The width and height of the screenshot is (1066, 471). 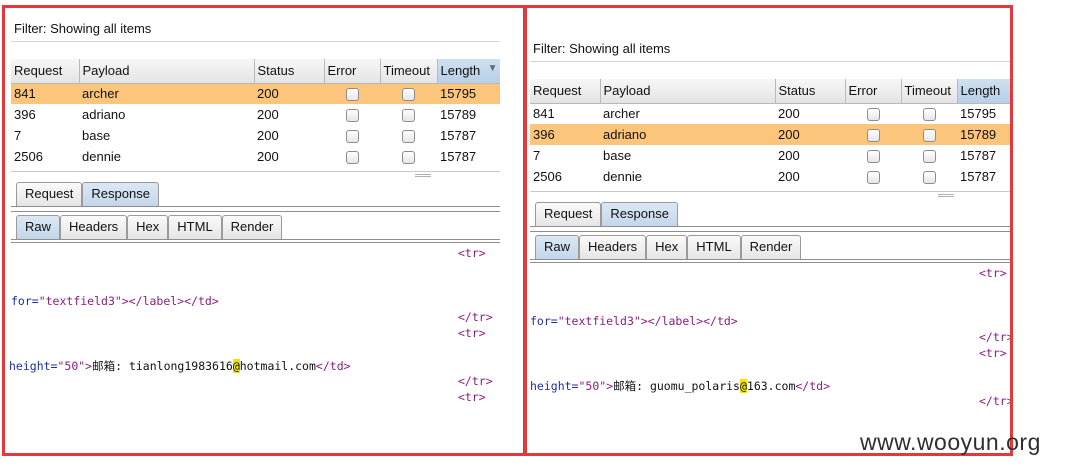 What do you see at coordinates (45, 93) in the screenshot?
I see `request-cell: 841` at bounding box center [45, 93].